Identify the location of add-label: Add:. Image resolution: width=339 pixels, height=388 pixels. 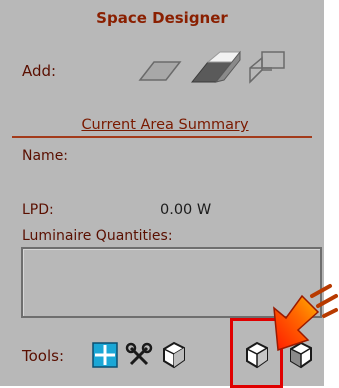
(39, 71).